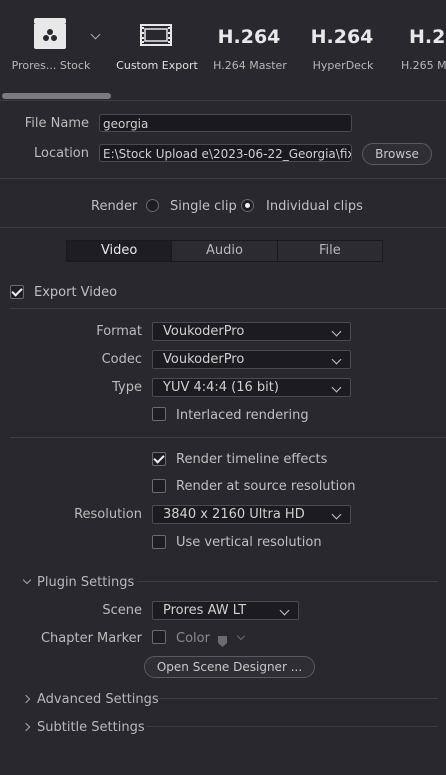  I want to click on timeline-effects-checkbox, so click(159, 459).